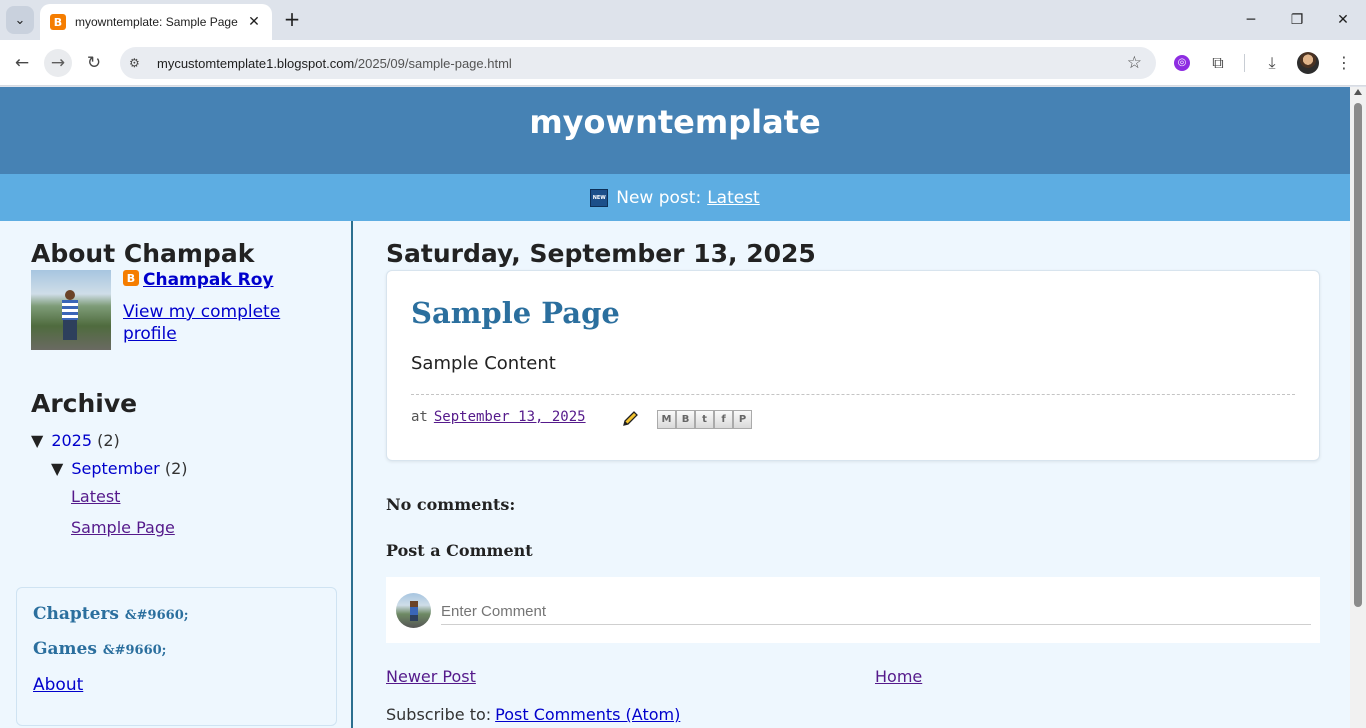 The width and height of the screenshot is (1366, 728). Describe the element at coordinates (1251, 20) in the screenshot. I see `minimize-icon: ─` at that location.